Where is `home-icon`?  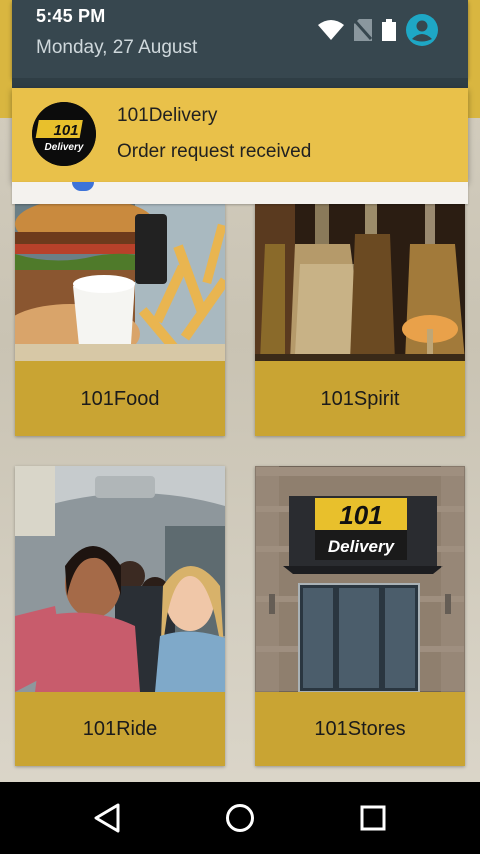
home-icon is located at coordinates (240, 818).